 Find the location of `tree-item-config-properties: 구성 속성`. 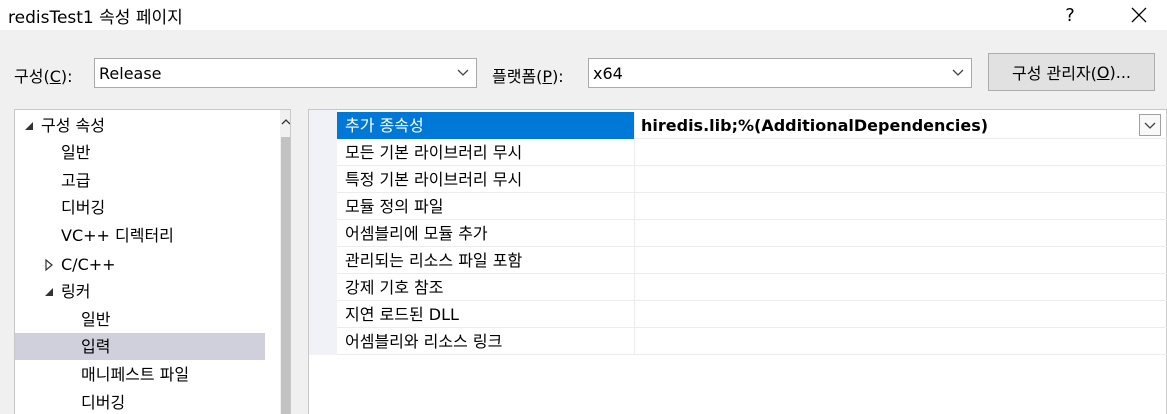

tree-item-config-properties: 구성 속성 is located at coordinates (140, 125).